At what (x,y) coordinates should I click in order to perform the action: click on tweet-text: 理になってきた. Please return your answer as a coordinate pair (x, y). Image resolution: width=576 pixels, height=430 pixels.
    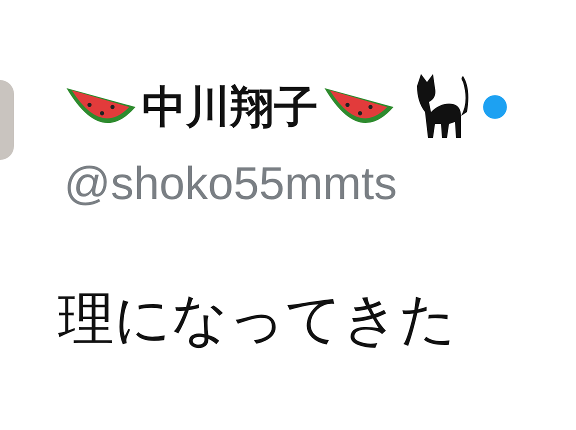
    Looking at the image, I should click on (257, 320).